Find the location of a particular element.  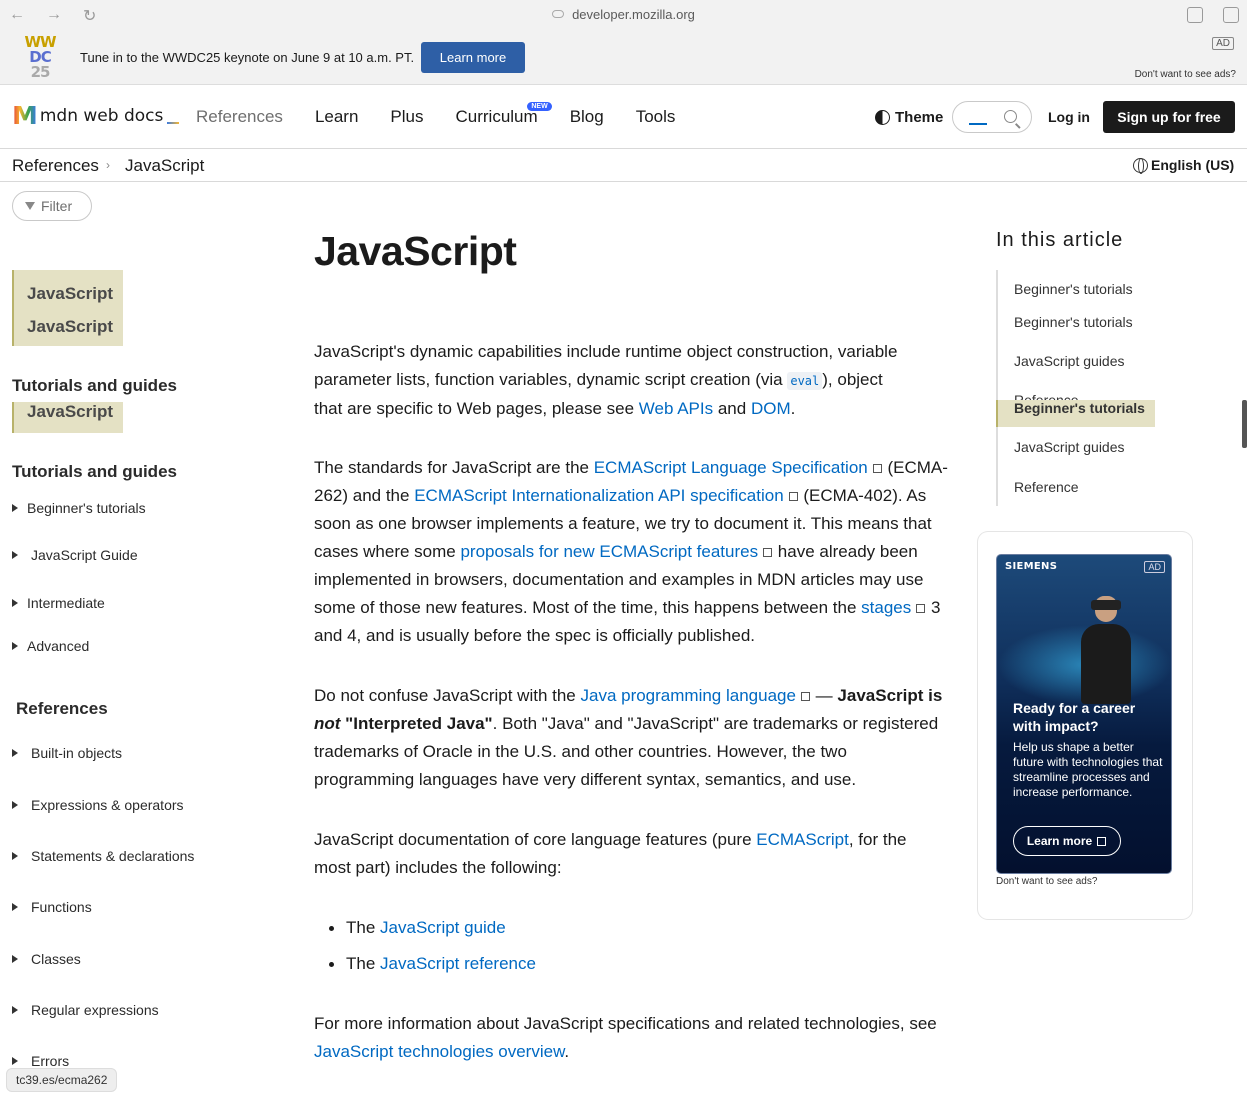

page-title: JavaScript is located at coordinates (415, 251).